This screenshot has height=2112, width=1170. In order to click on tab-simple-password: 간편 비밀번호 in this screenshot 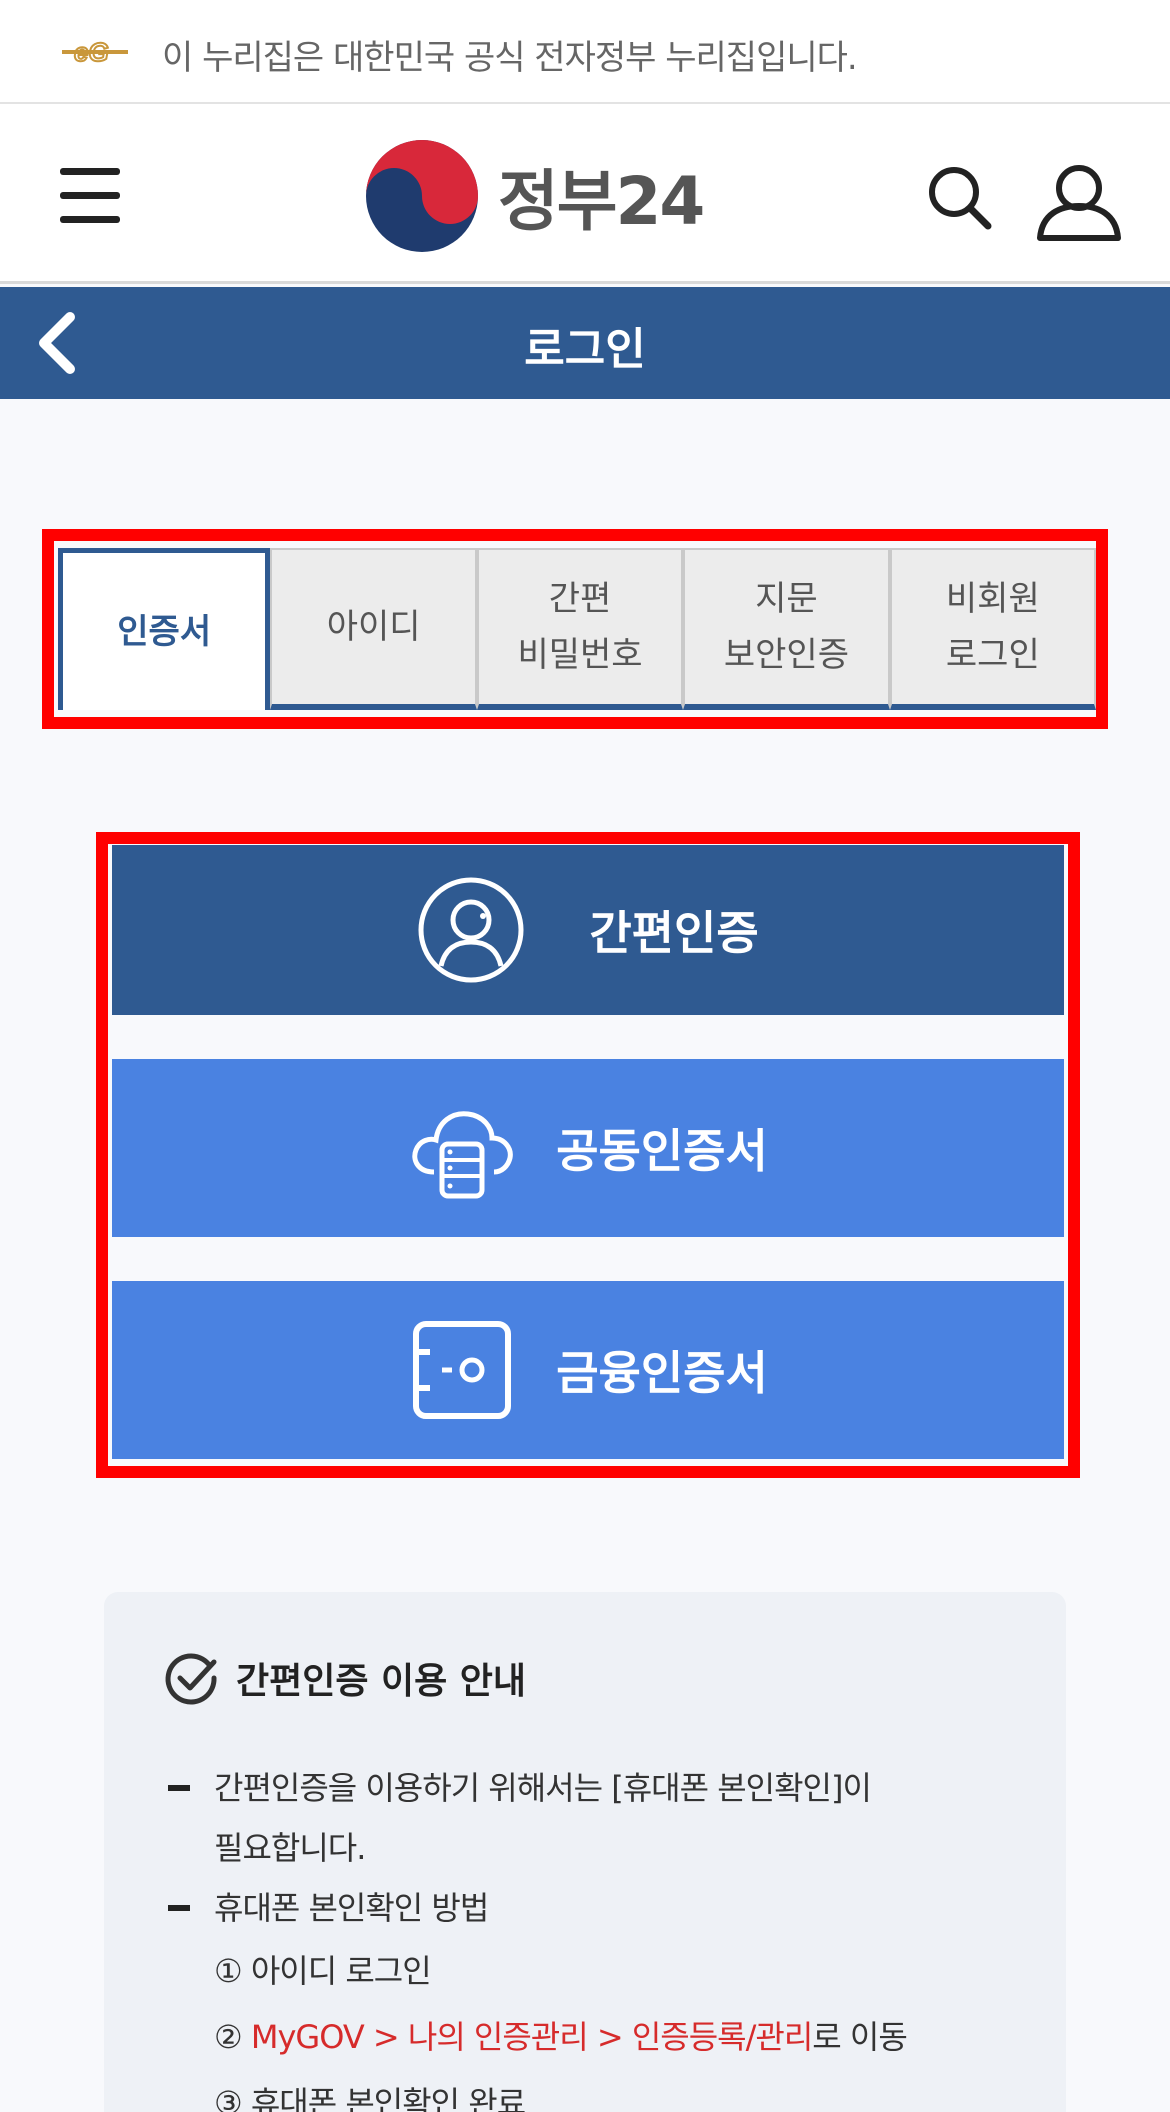, I will do `click(580, 629)`.